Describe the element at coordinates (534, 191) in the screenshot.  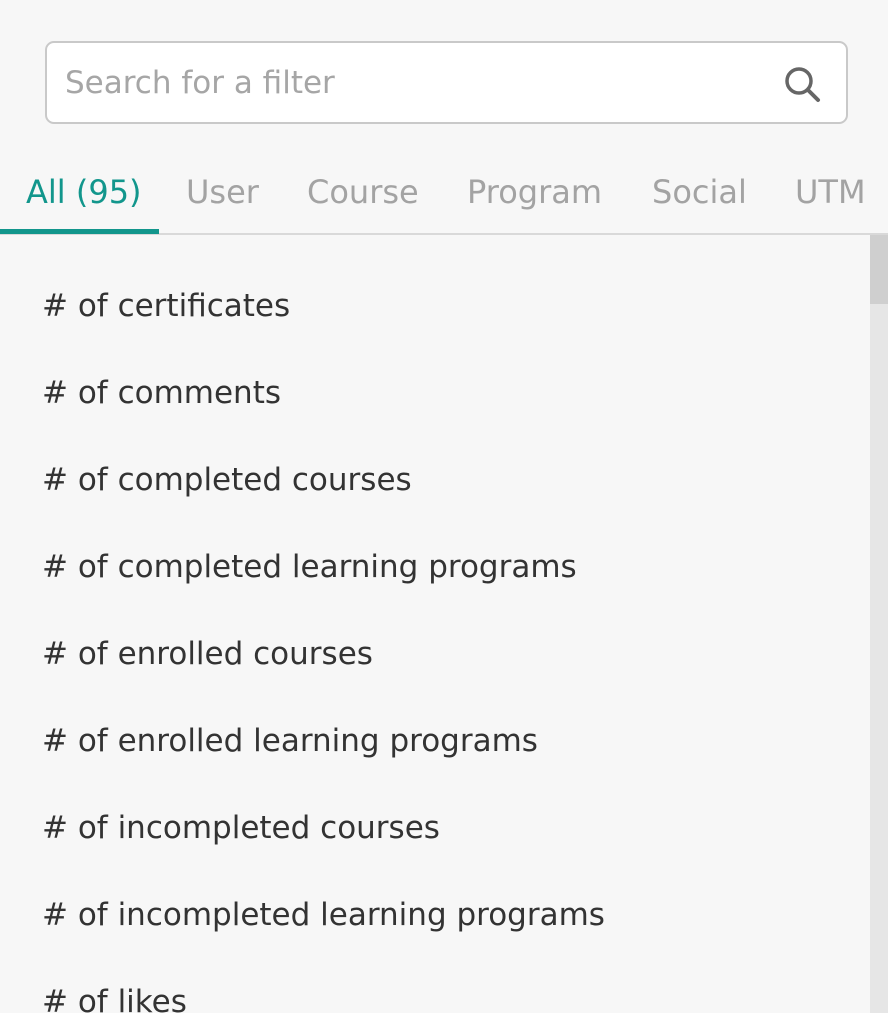
I see `tab-program: Program` at that location.